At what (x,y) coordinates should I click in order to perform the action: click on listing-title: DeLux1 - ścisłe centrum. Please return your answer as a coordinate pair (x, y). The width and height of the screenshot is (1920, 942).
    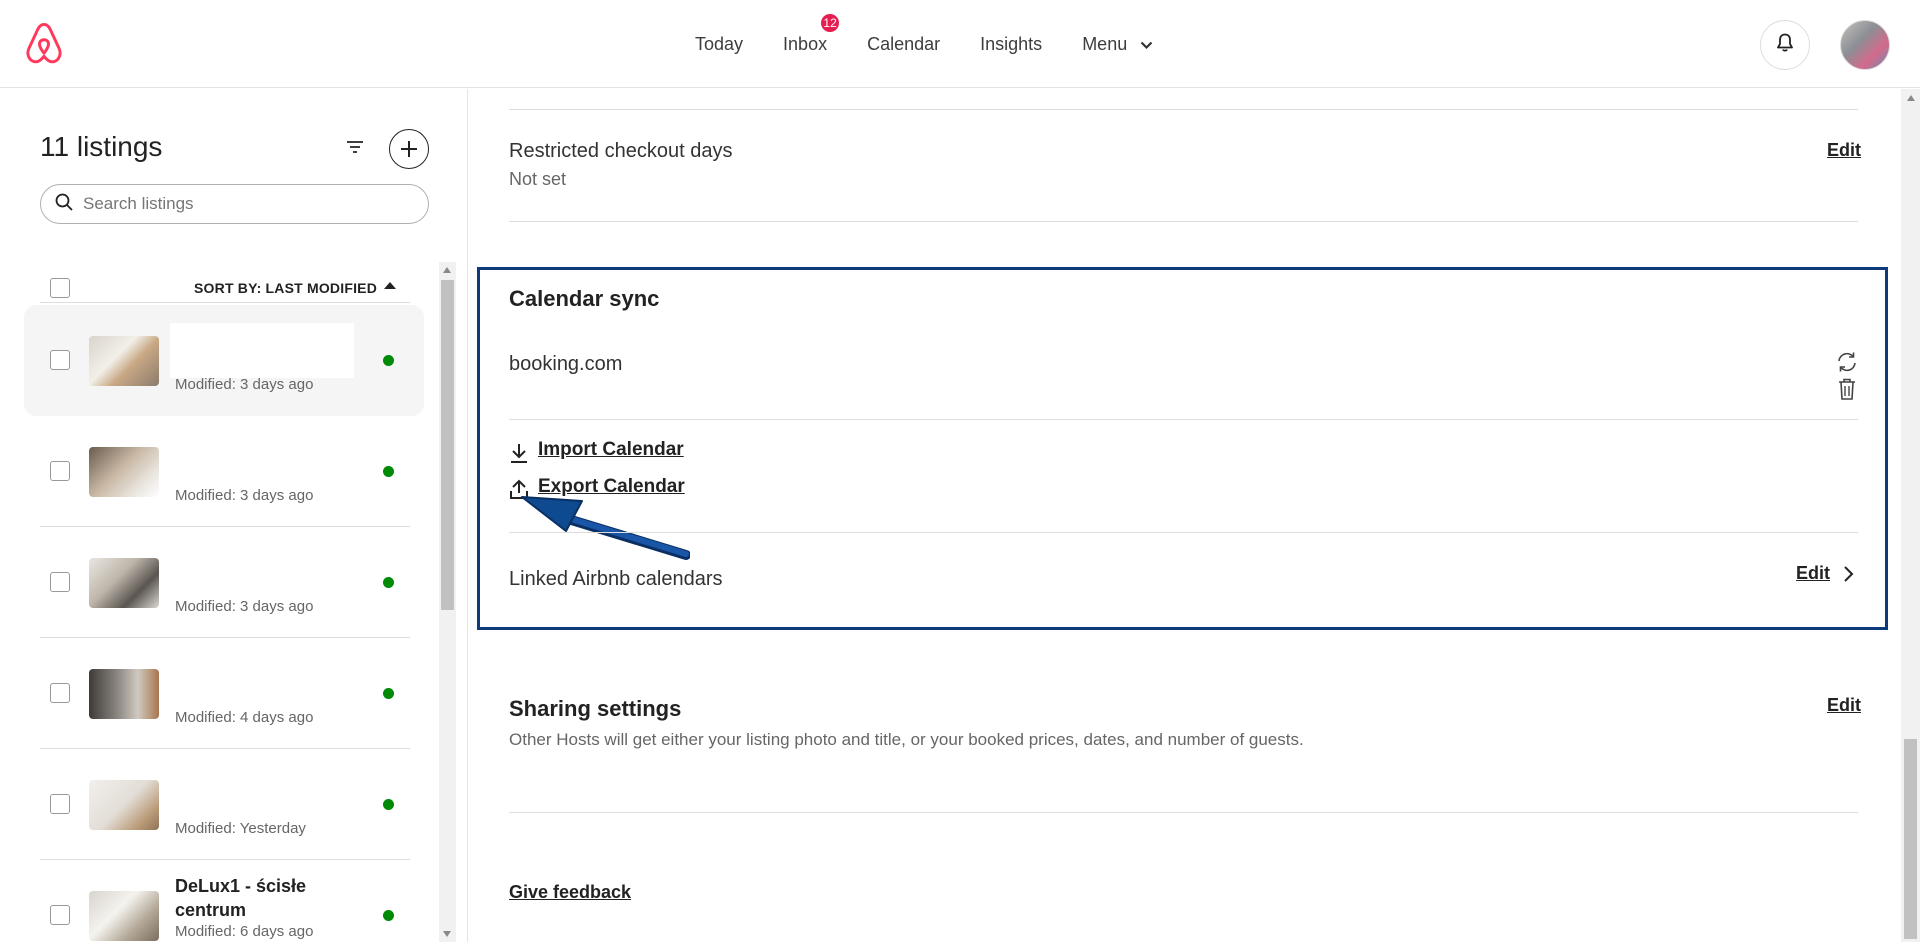
    Looking at the image, I should click on (241, 898).